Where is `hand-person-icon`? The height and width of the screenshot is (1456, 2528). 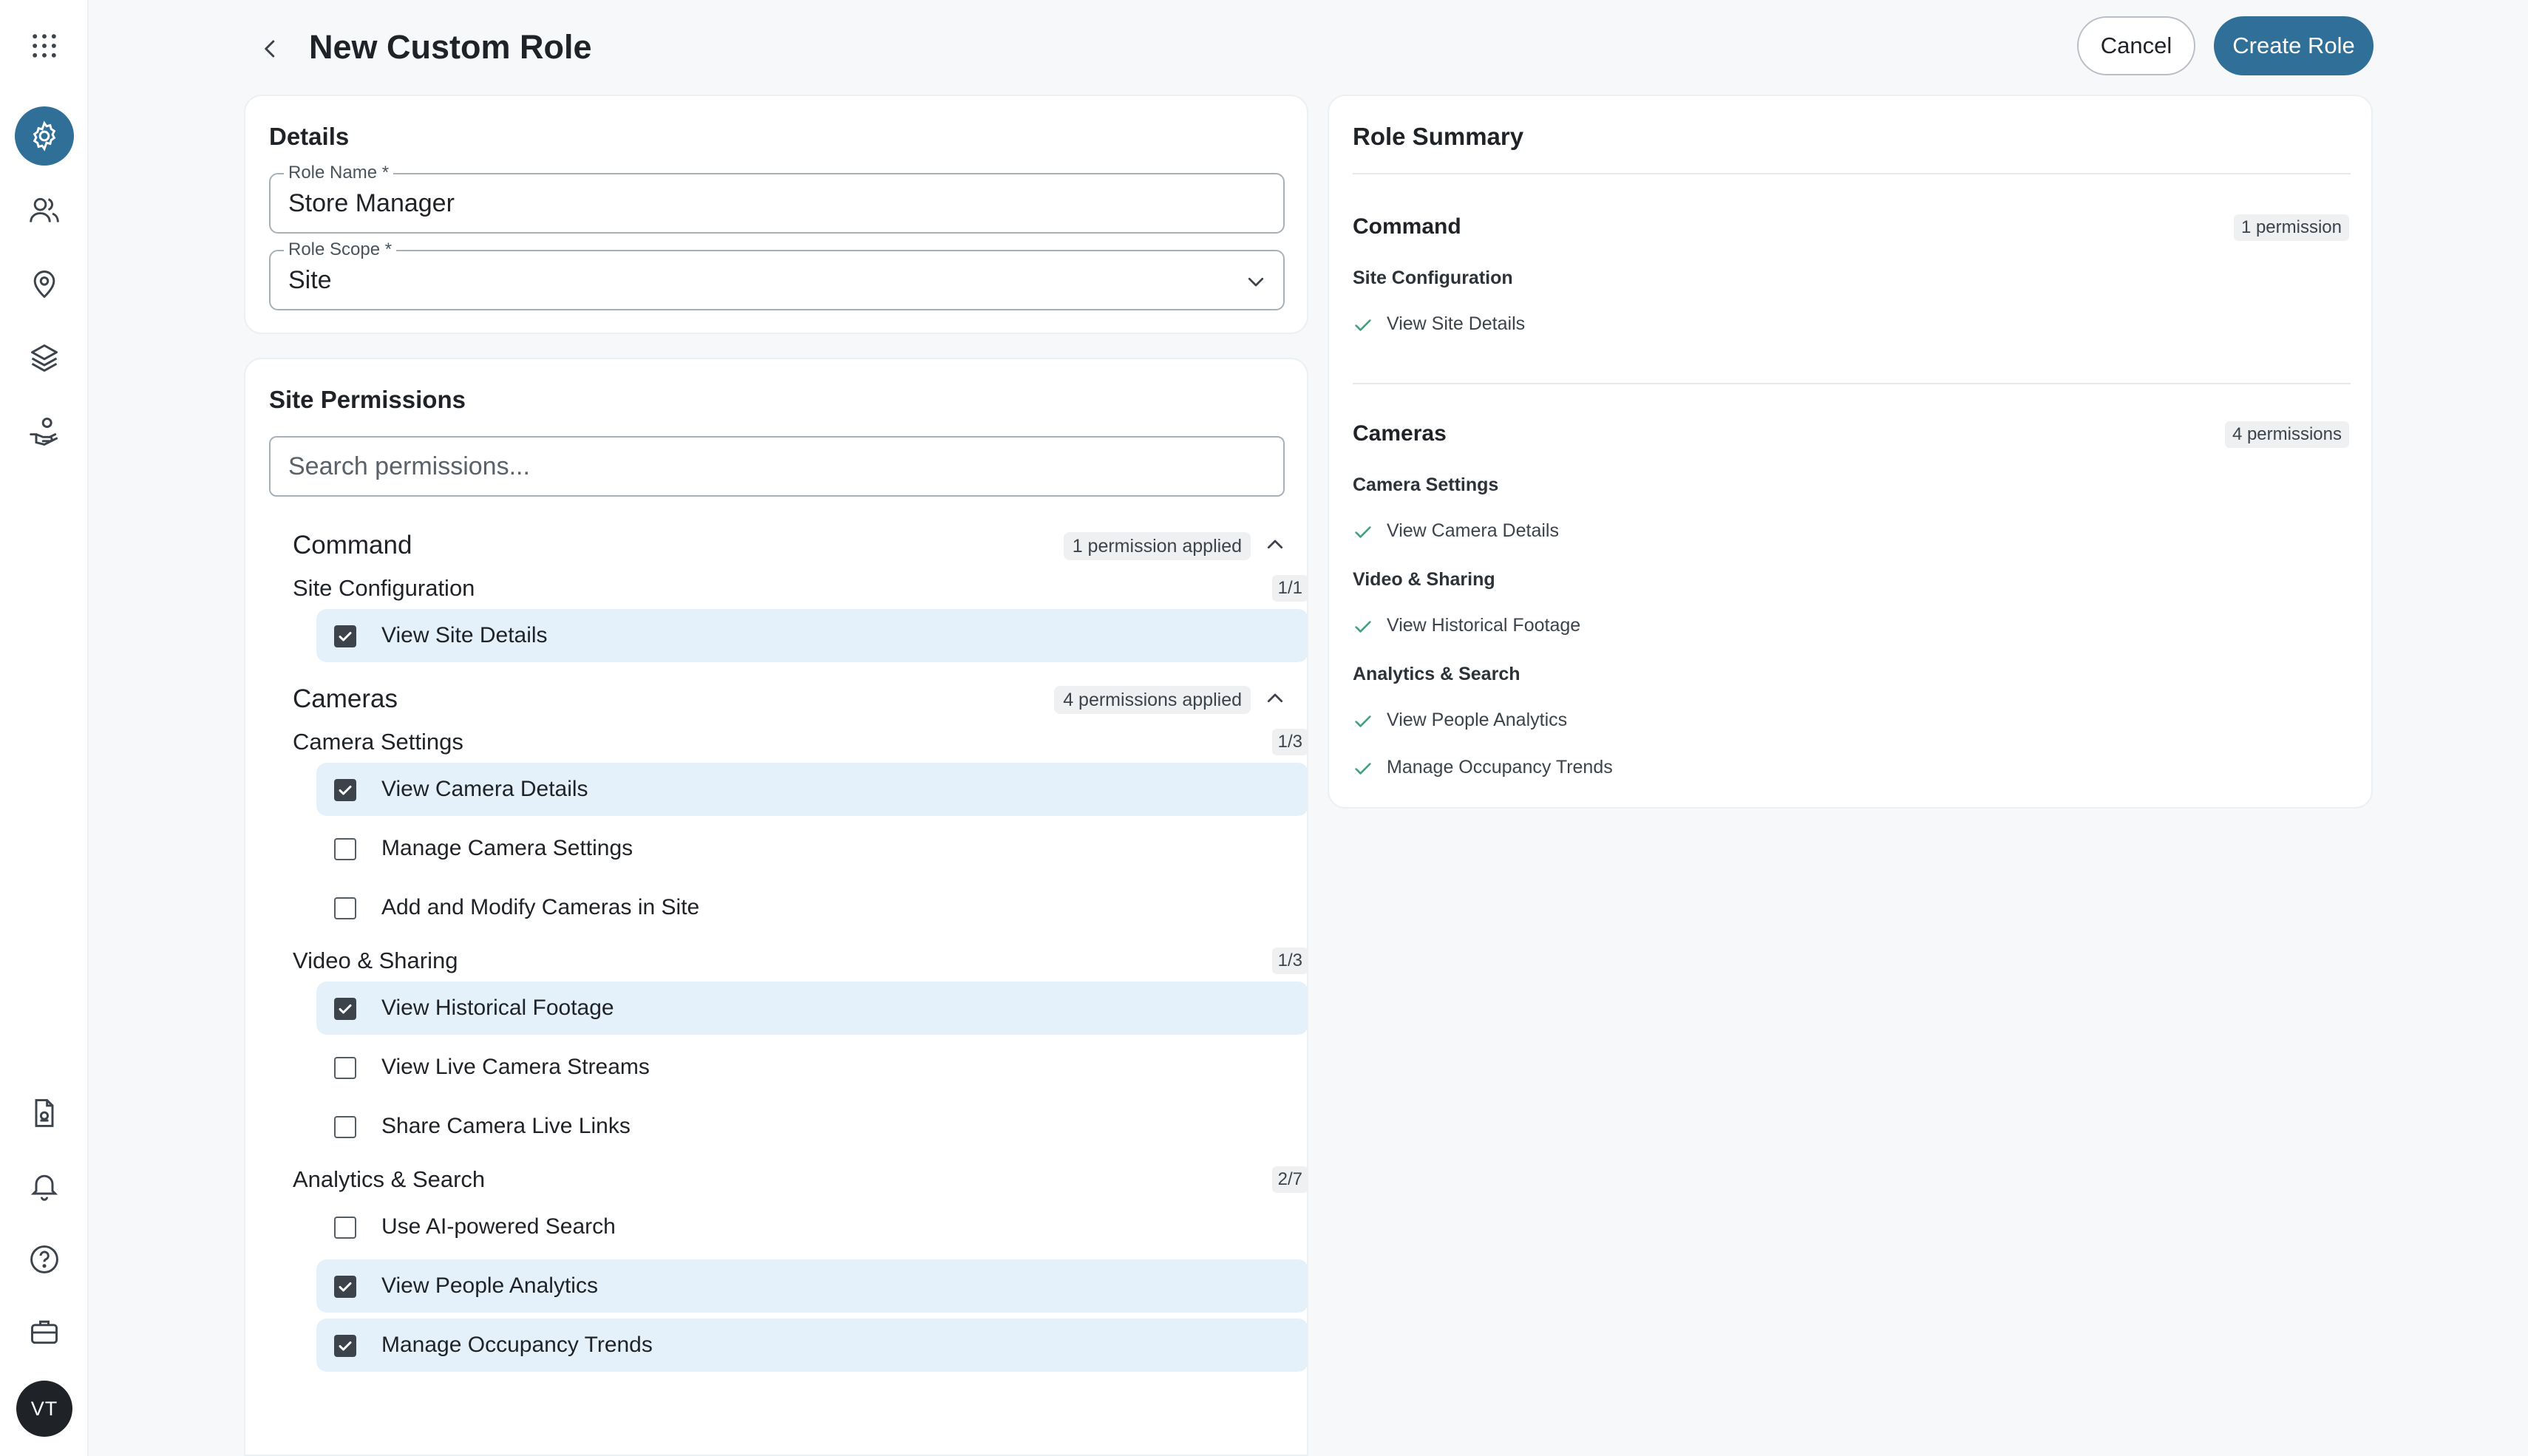
hand-person-icon is located at coordinates (44, 431).